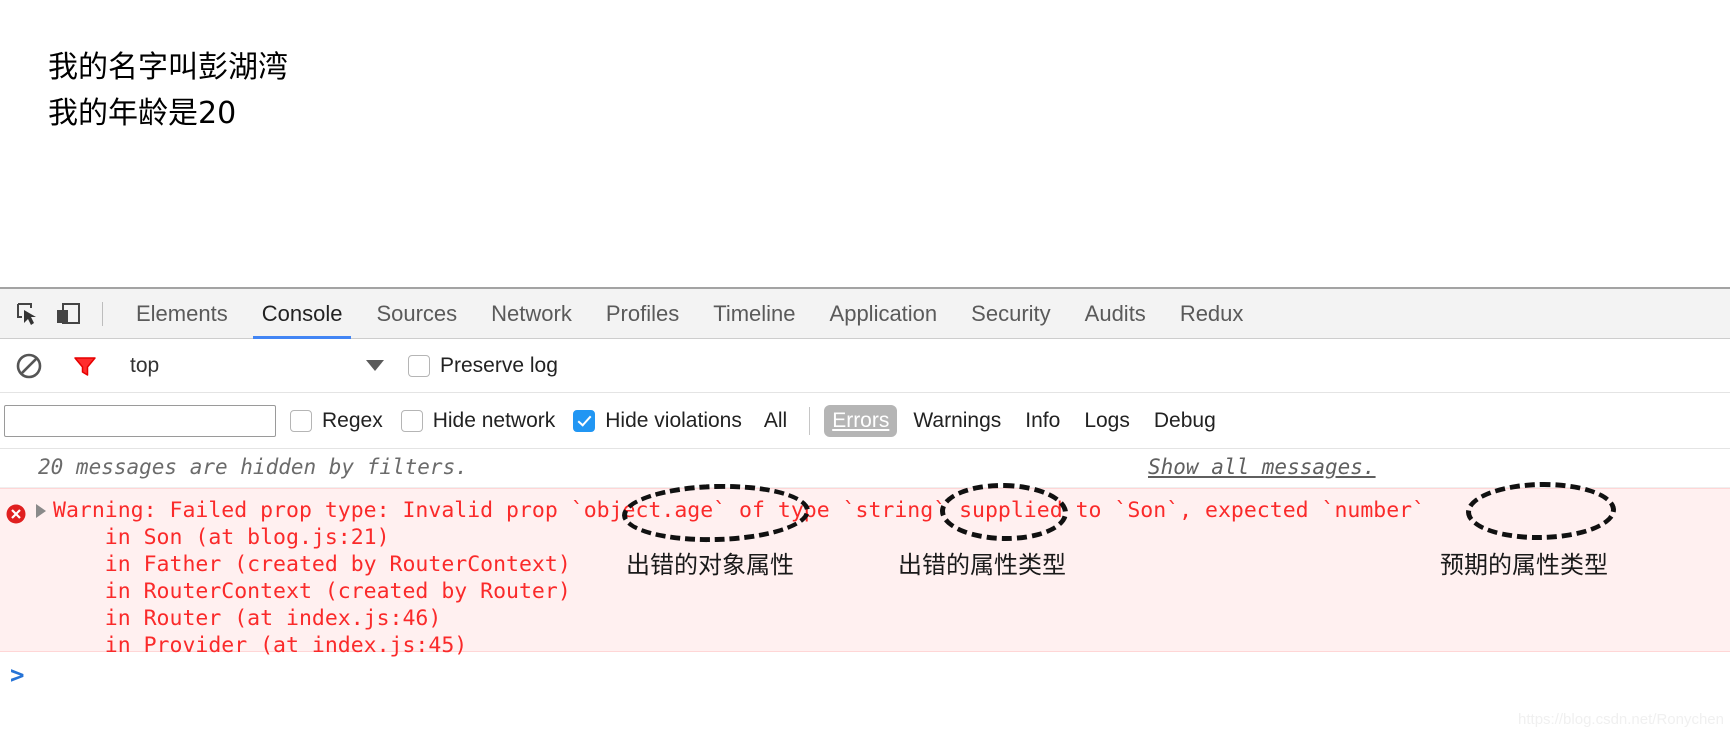 This screenshot has width=1730, height=734. I want to click on hide-network-label: Hide network, so click(494, 420).